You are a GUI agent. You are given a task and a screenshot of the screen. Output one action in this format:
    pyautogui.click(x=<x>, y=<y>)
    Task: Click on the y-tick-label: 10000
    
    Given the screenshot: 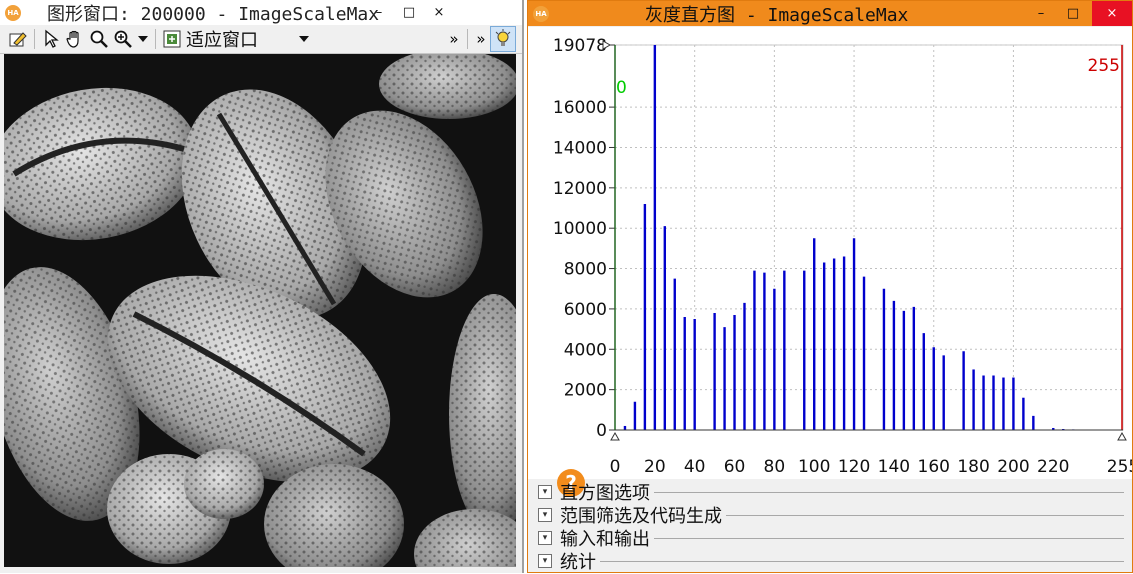 What is the action you would take?
    pyautogui.click(x=580, y=229)
    